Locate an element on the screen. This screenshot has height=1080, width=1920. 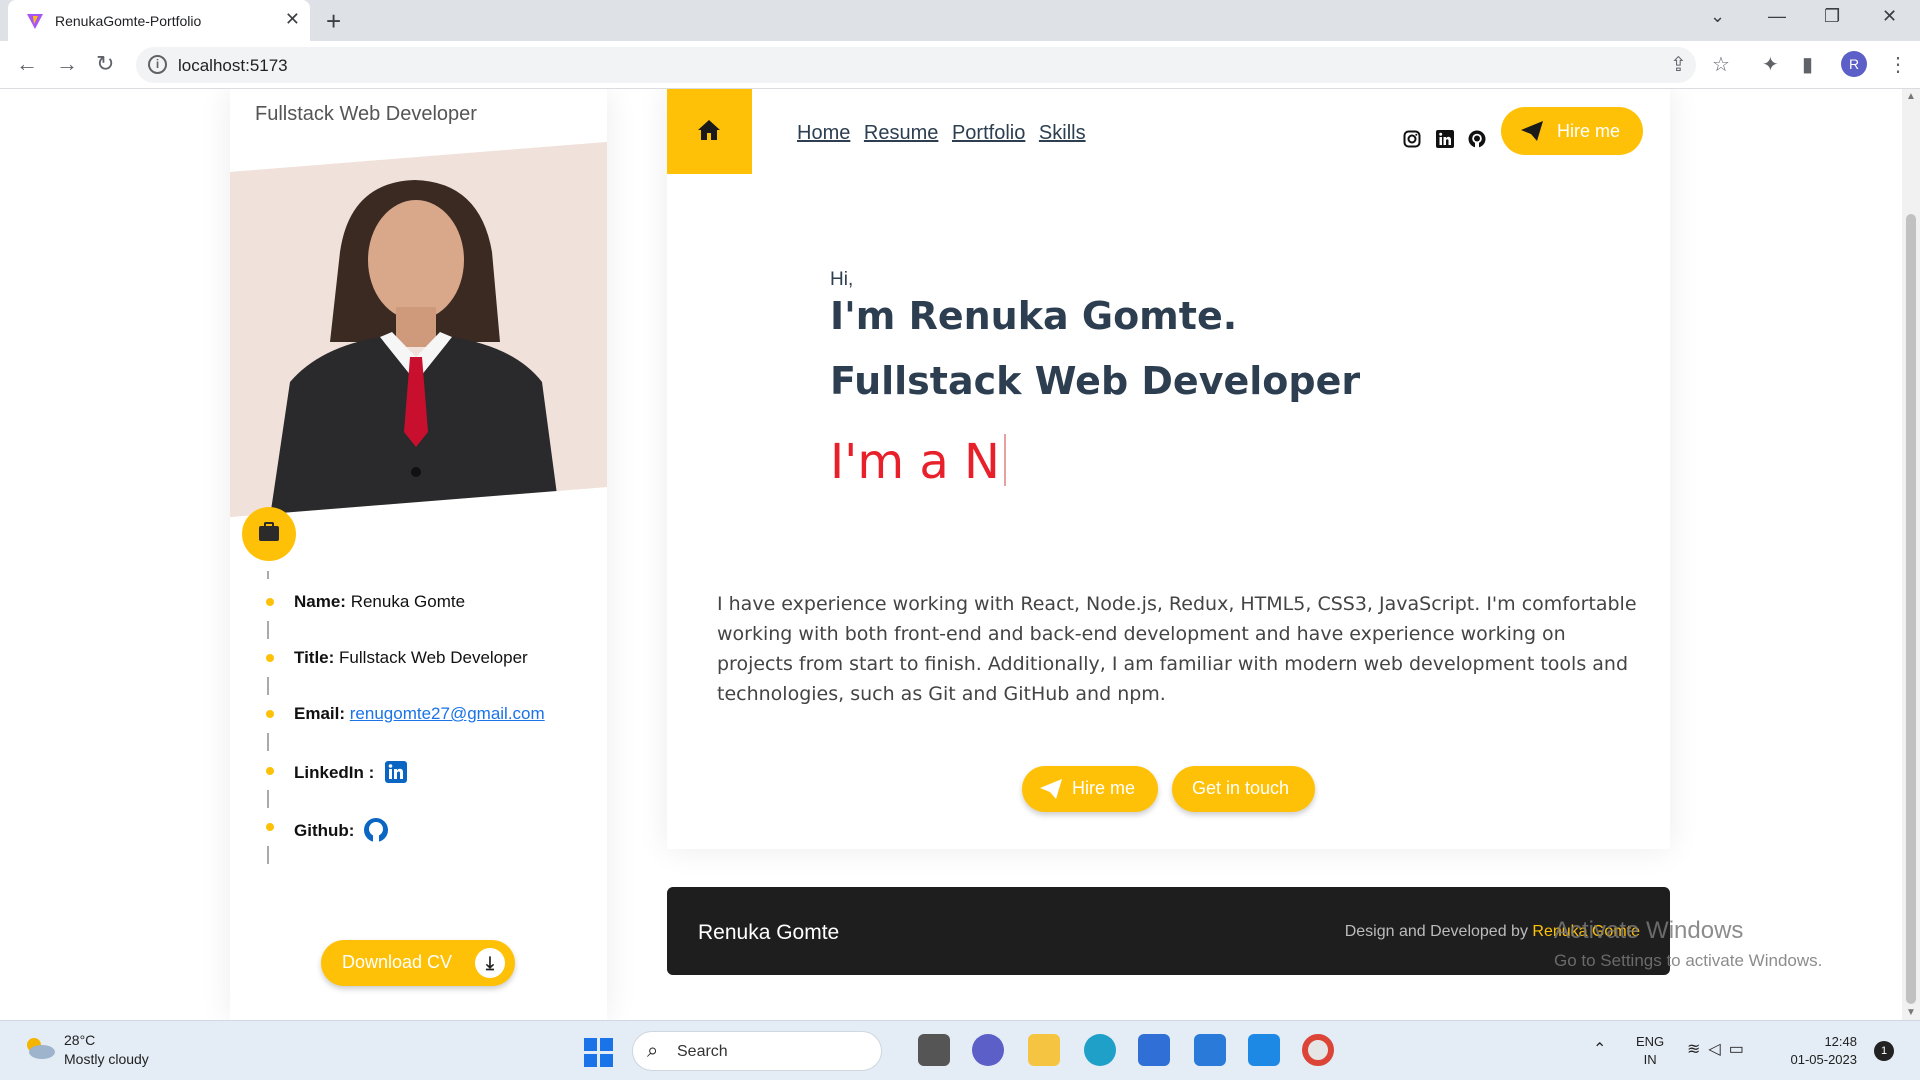
profile-avatar: R is located at coordinates (1854, 64).